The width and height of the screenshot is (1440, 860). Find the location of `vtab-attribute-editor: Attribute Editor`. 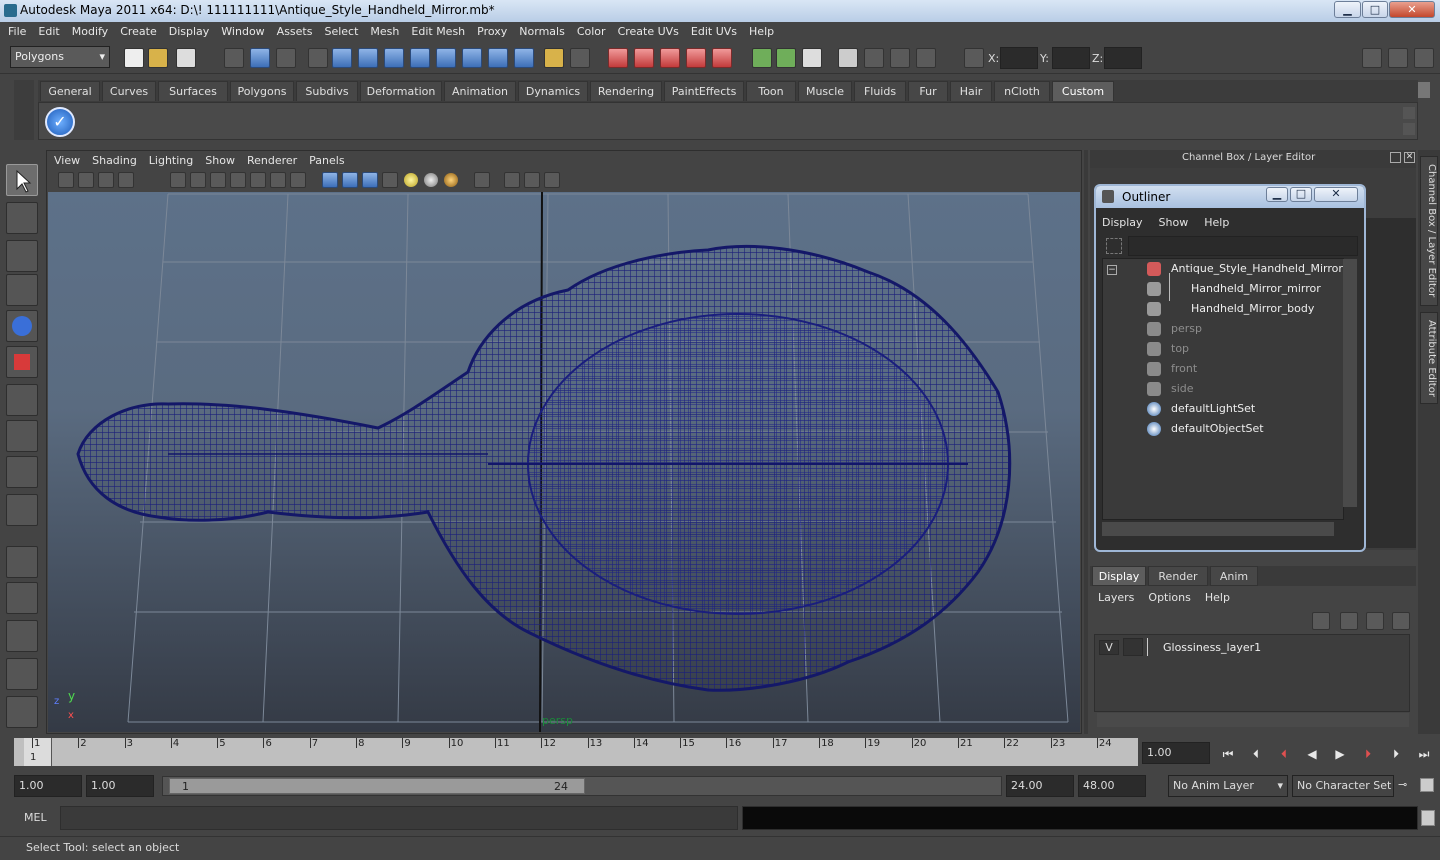

vtab-attribute-editor: Attribute Editor is located at coordinates (1429, 358).